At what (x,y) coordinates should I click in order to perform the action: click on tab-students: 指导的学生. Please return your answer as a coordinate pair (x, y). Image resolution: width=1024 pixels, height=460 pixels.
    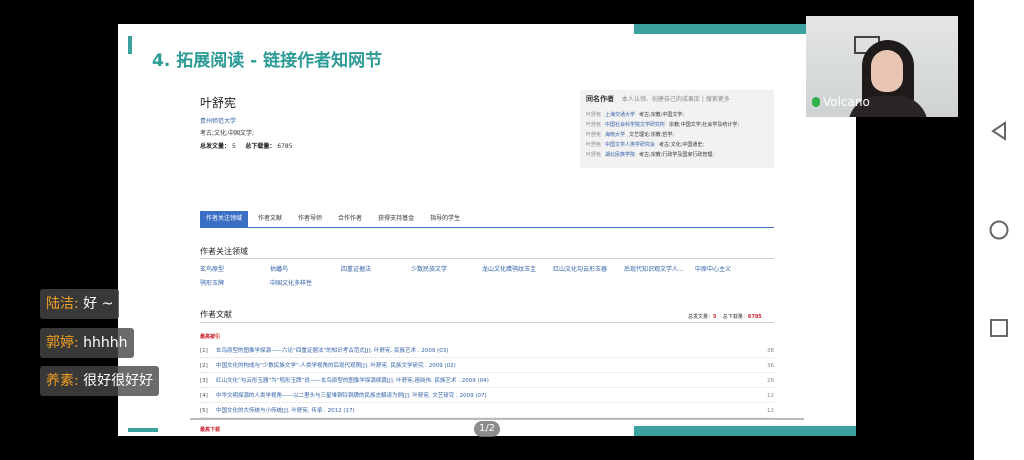
    Looking at the image, I should click on (445, 219).